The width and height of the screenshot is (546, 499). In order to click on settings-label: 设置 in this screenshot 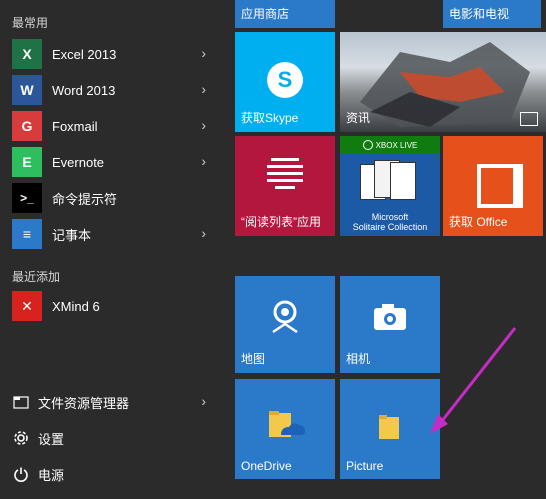, I will do `click(51, 439)`.